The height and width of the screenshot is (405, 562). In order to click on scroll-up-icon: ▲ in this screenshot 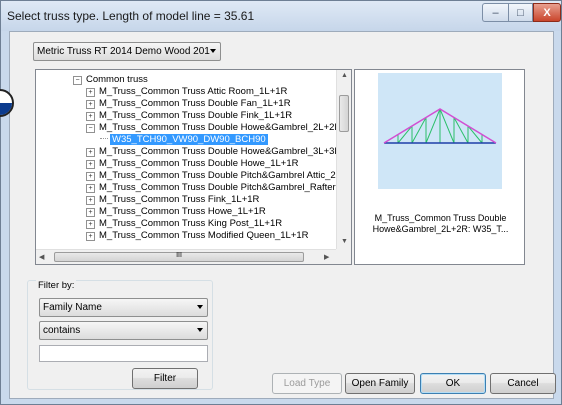, I will do `click(344, 75)`.